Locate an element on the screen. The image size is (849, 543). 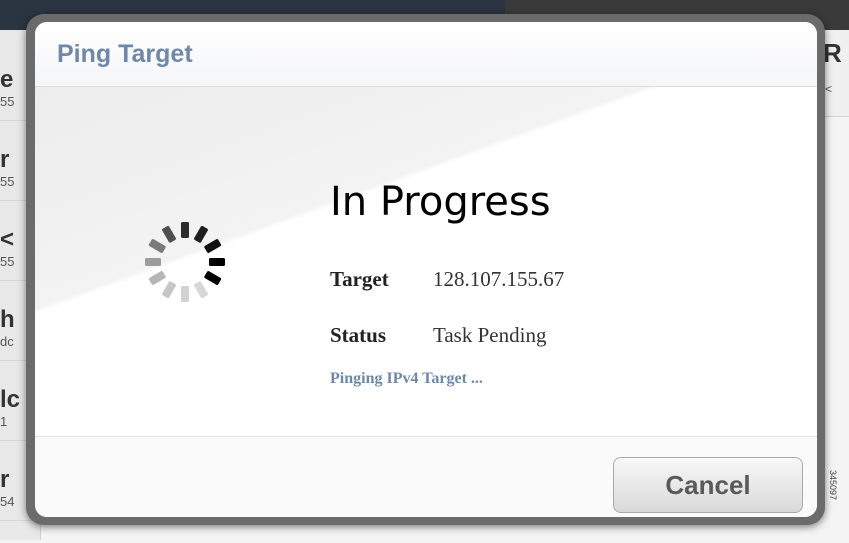
target-value: 128.107.155.67 is located at coordinates (499, 279).